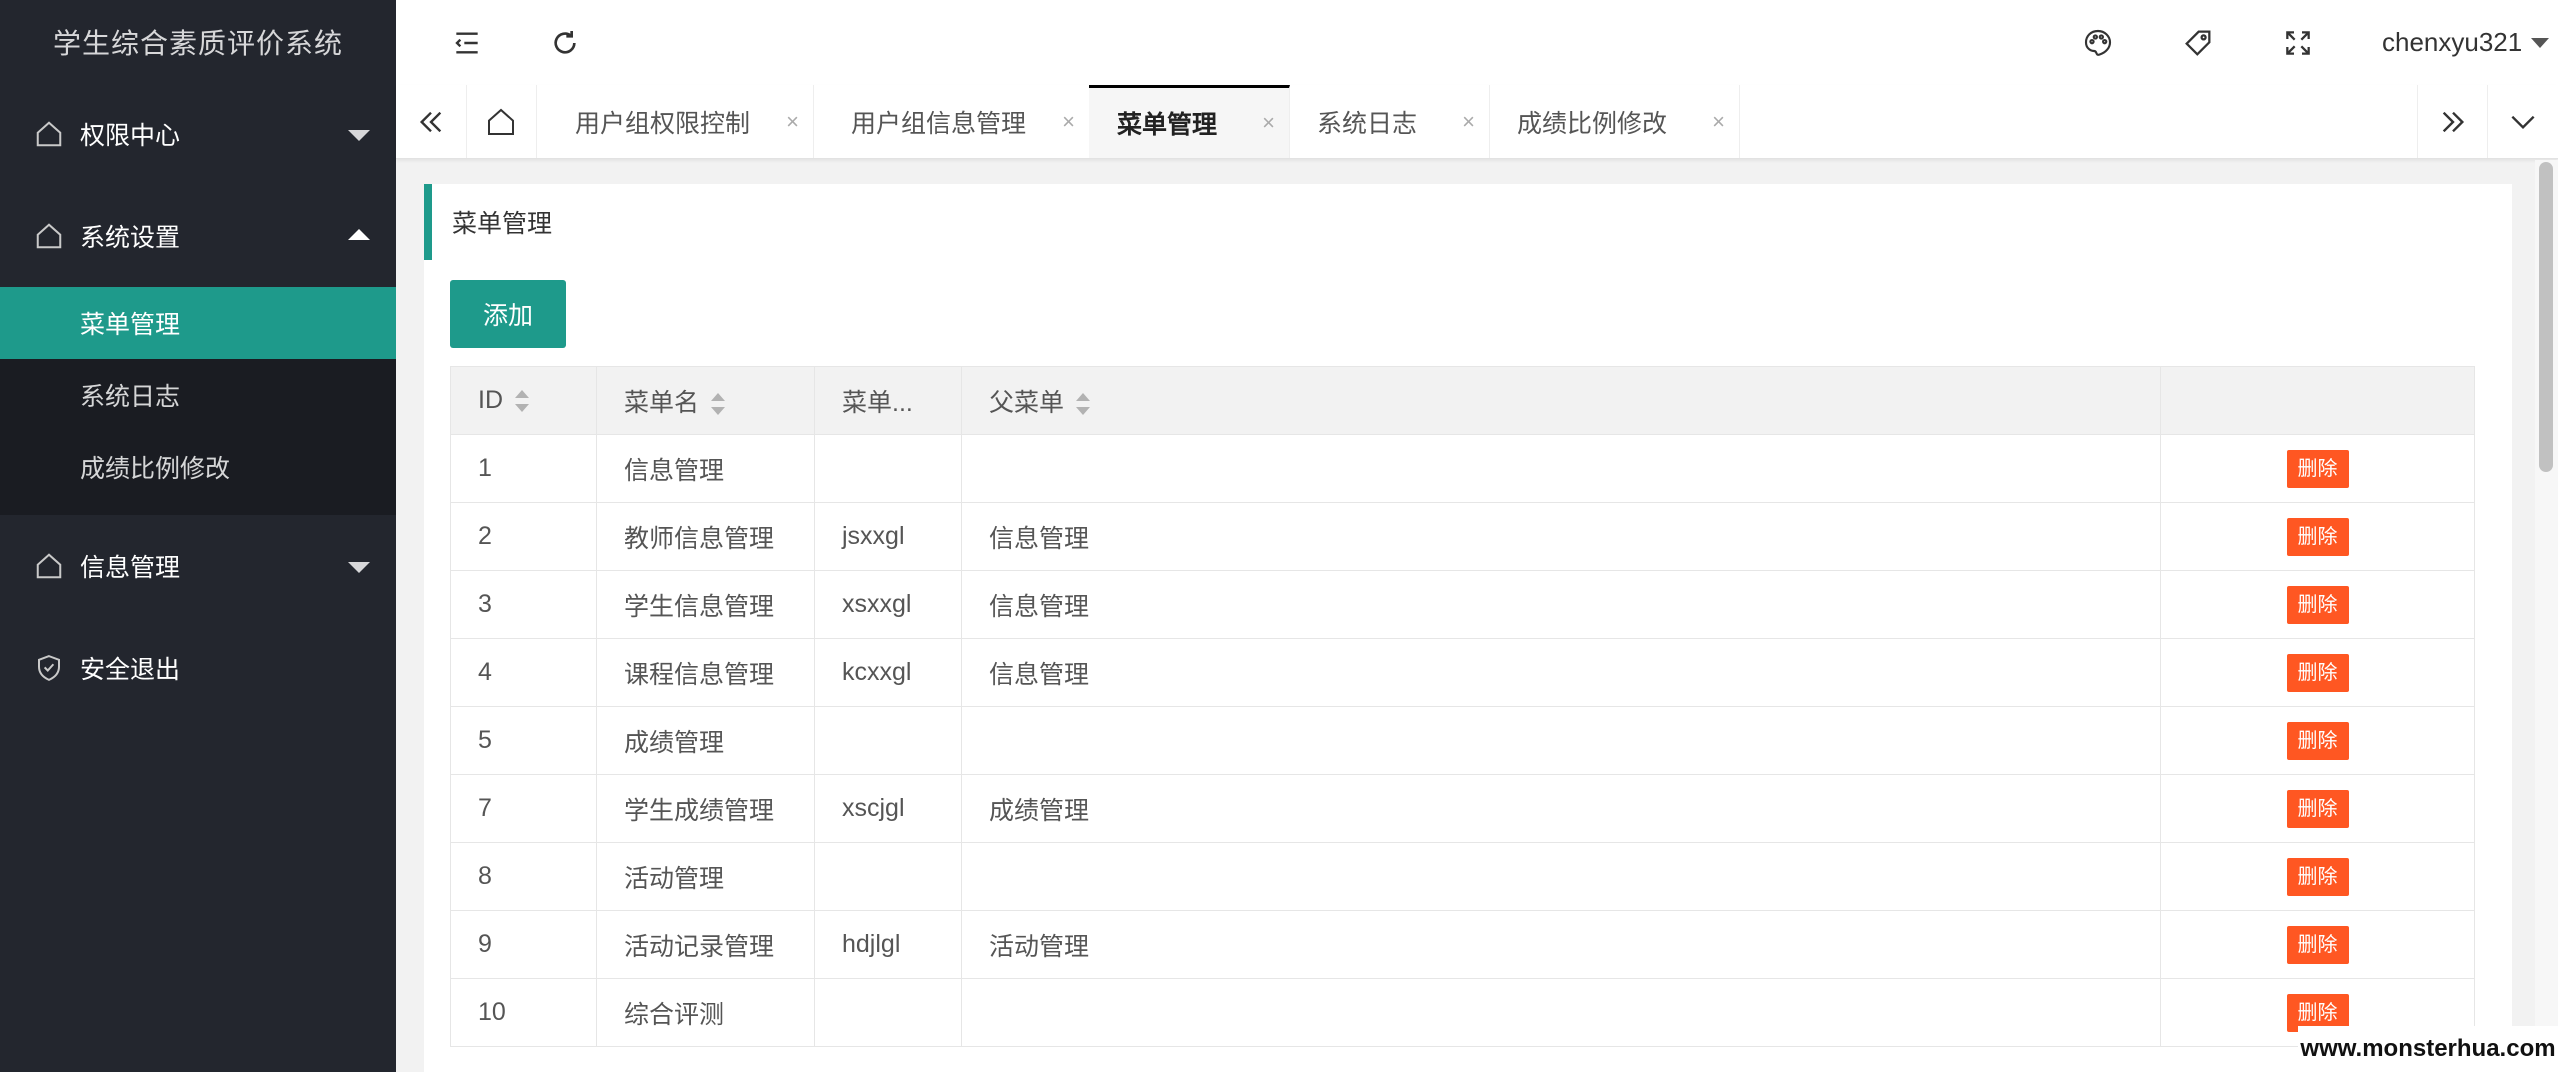 Image resolution: width=2558 pixels, height=1072 pixels. Describe the element at coordinates (2317, 400) in the screenshot. I see `column-header-actions` at that location.